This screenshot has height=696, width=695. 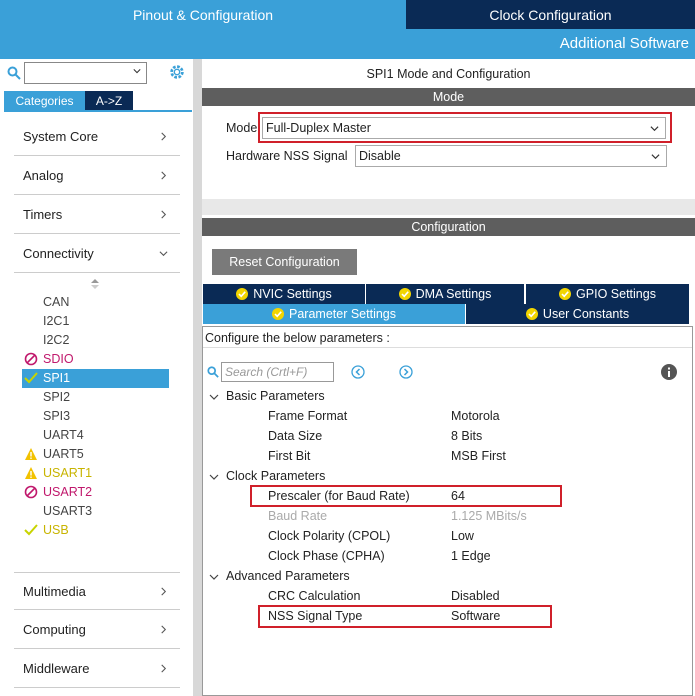 What do you see at coordinates (97, 669) in the screenshot?
I see `category-middleware: Middleware` at bounding box center [97, 669].